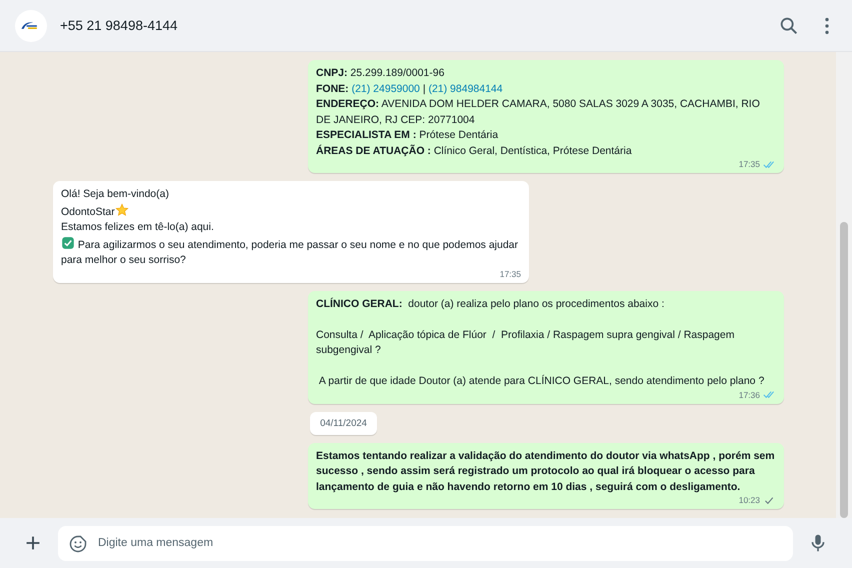  What do you see at coordinates (78, 544) in the screenshot?
I see `sticker-icon` at bounding box center [78, 544].